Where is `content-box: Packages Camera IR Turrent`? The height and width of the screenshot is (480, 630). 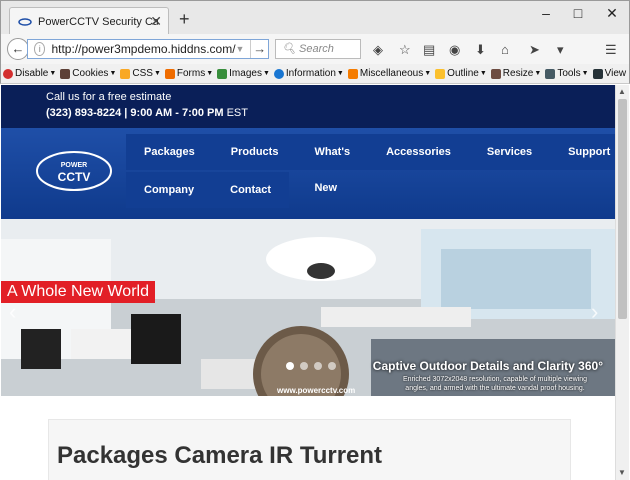 content-box: Packages Camera IR Turrent is located at coordinates (309, 449).